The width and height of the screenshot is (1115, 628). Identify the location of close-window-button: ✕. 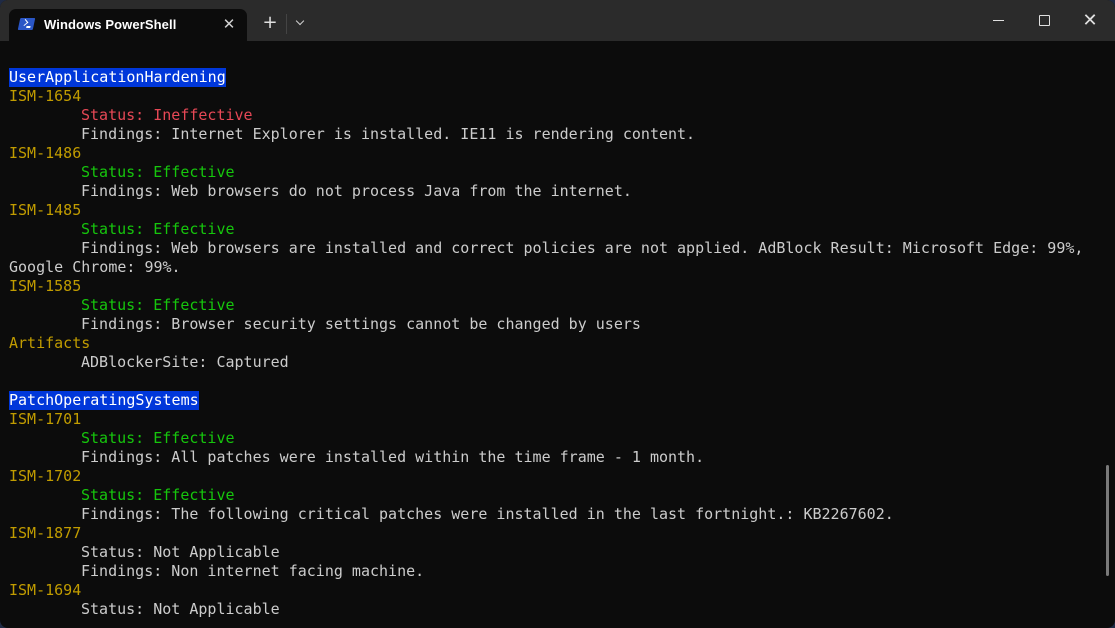
(1090, 20).